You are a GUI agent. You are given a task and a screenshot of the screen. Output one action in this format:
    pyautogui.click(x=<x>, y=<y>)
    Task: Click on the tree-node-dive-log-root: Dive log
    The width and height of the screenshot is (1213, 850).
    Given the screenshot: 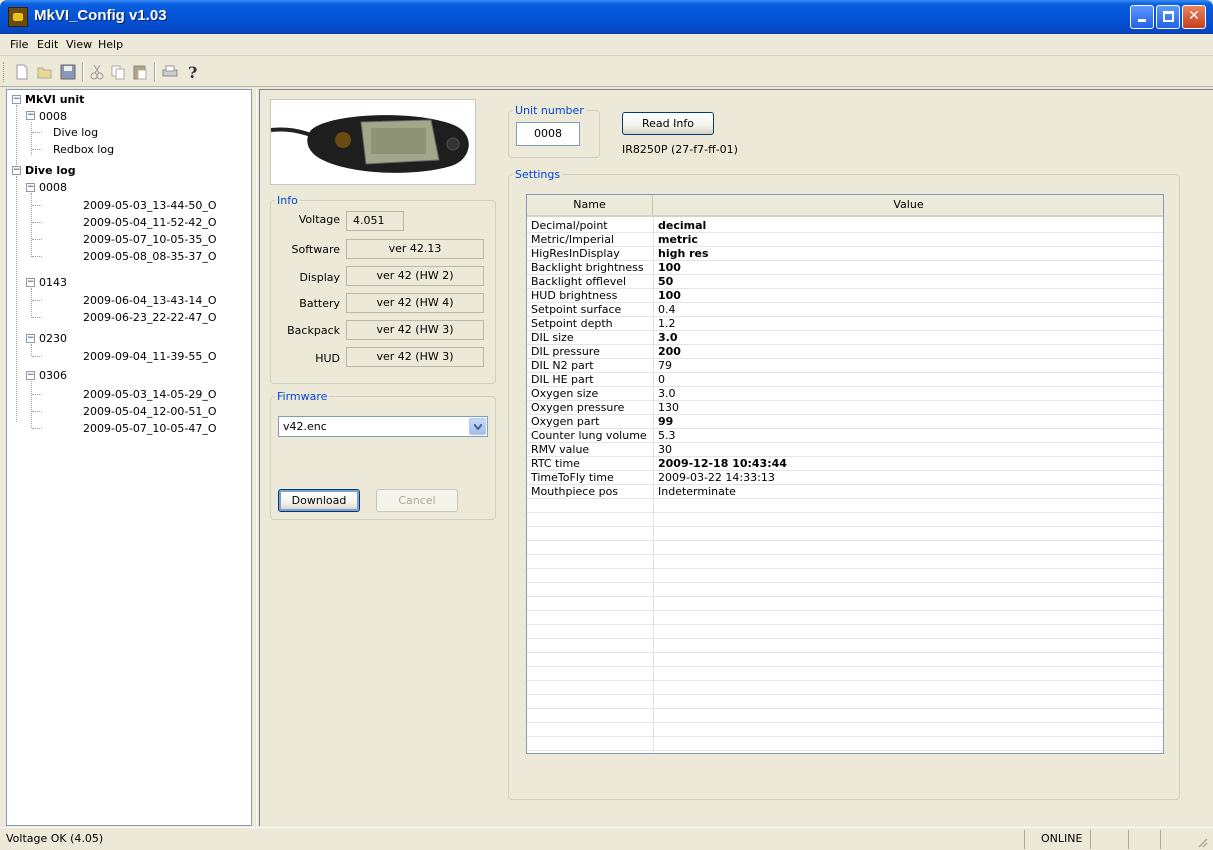 What is the action you would take?
    pyautogui.click(x=50, y=170)
    